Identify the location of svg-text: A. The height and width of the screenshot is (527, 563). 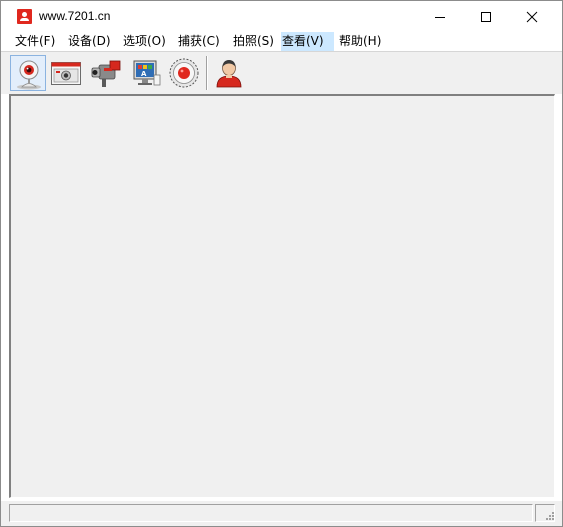
(144, 74).